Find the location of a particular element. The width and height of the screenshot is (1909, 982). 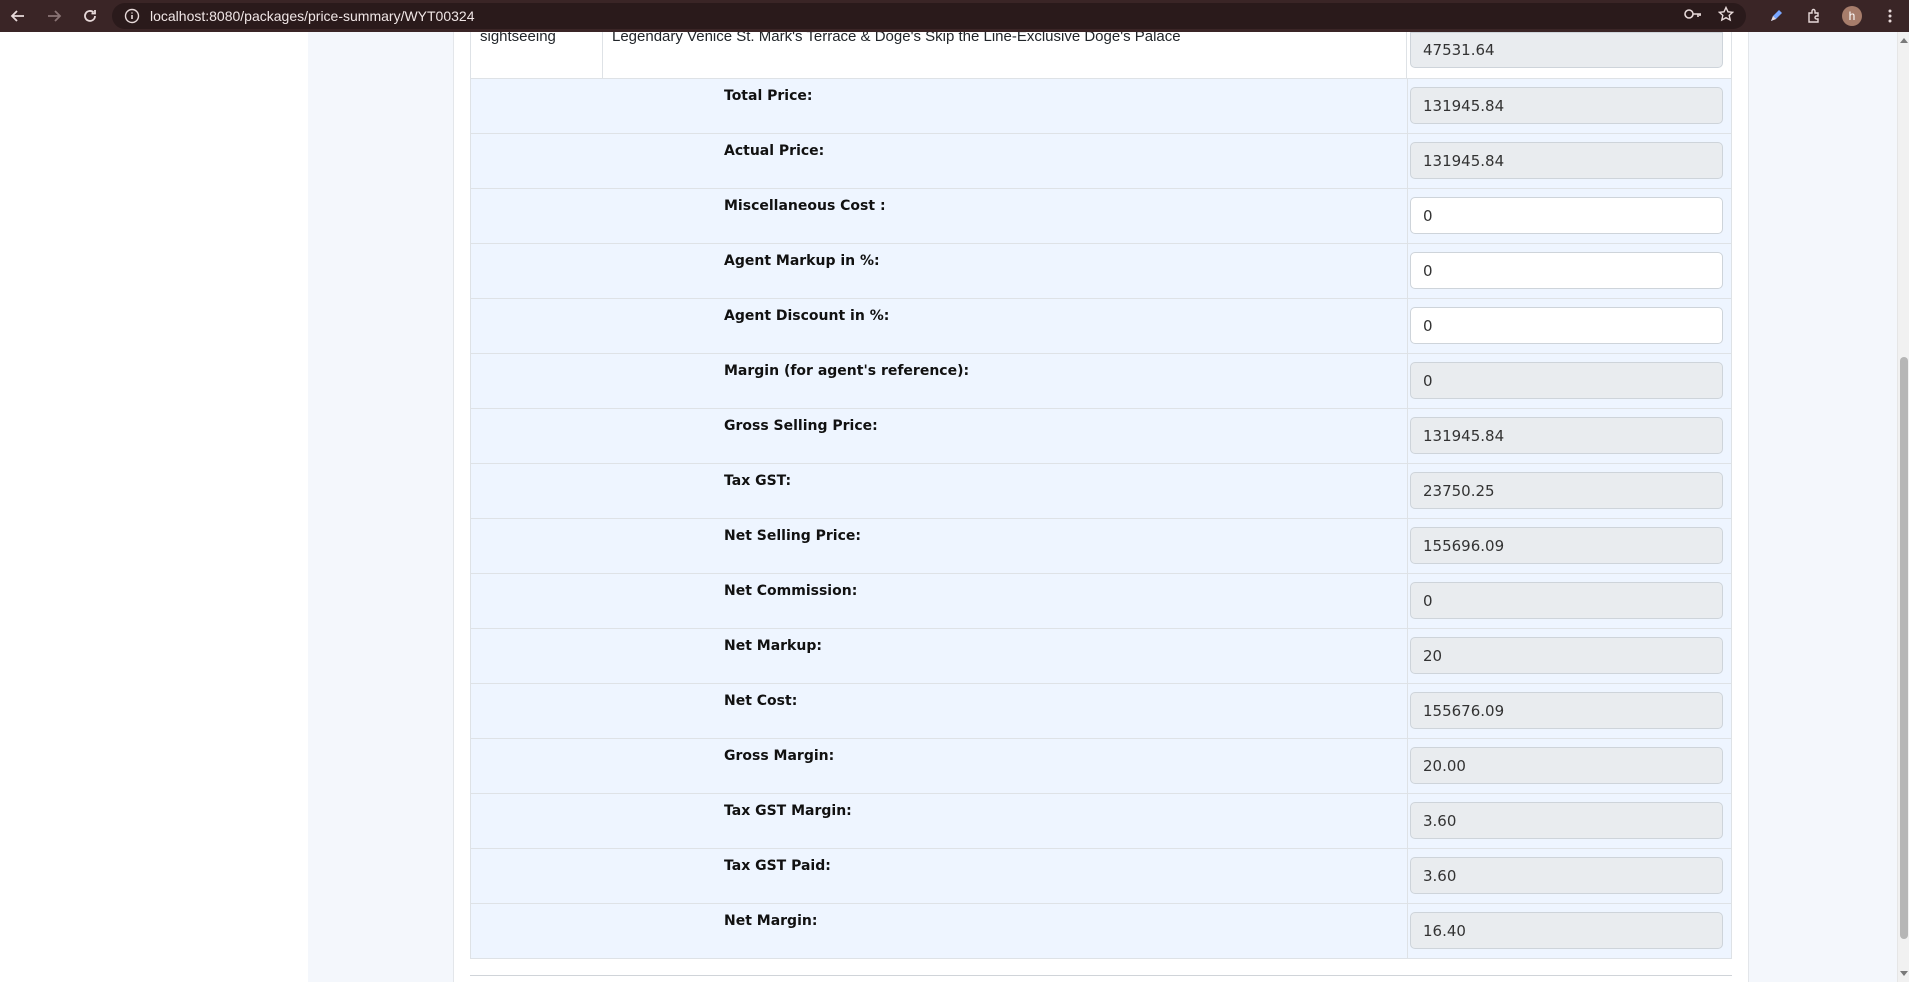

summary-label: Agent Markup in %: is located at coordinates (802, 261).